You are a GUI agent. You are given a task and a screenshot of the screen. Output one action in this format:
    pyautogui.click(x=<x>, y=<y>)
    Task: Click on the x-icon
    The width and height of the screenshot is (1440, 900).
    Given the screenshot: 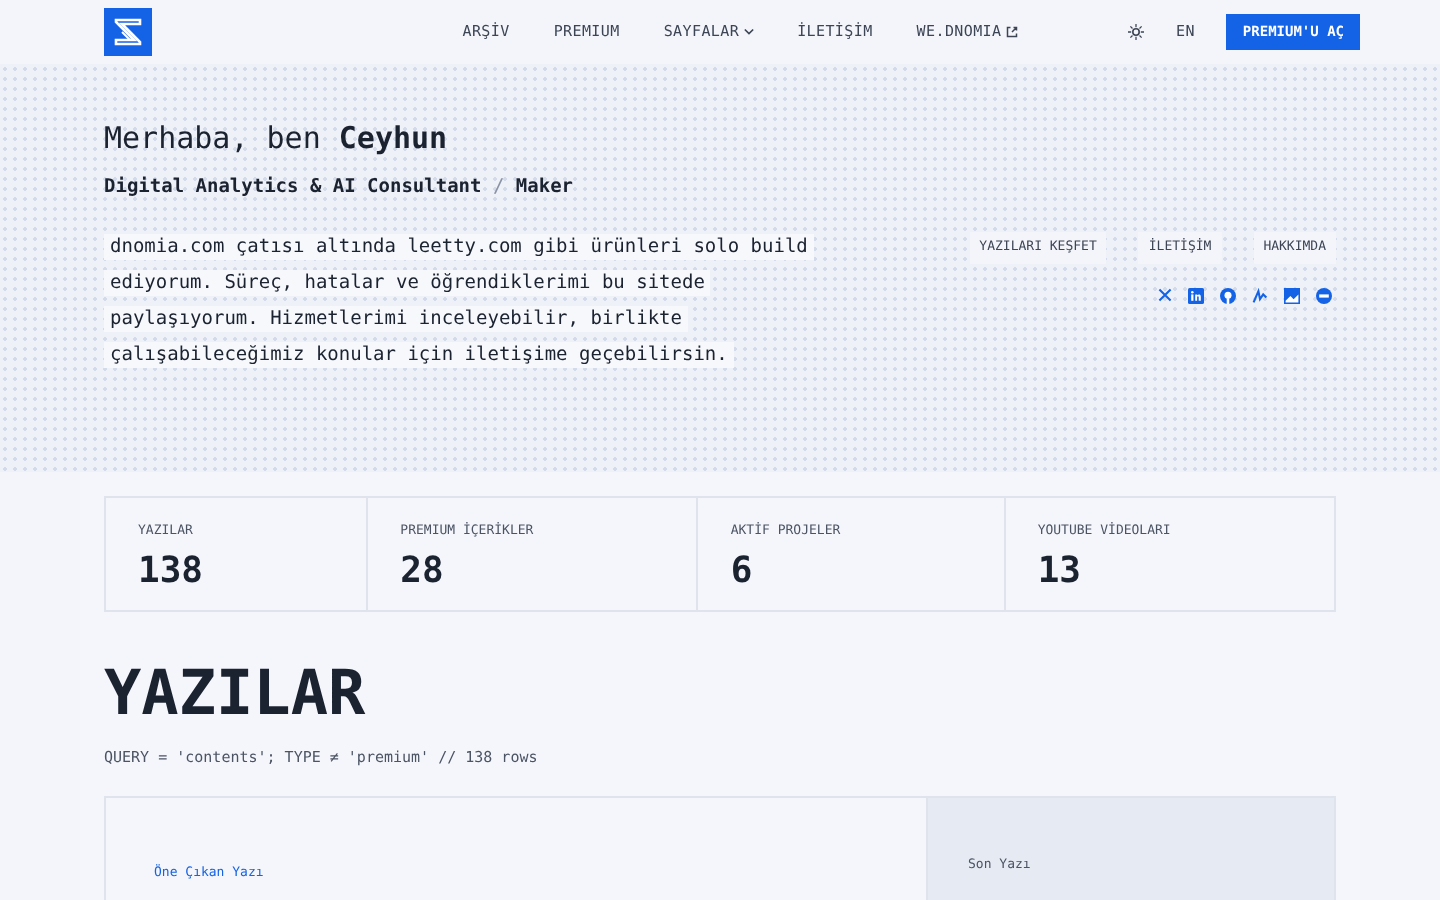 What is the action you would take?
    pyautogui.click(x=1165, y=295)
    